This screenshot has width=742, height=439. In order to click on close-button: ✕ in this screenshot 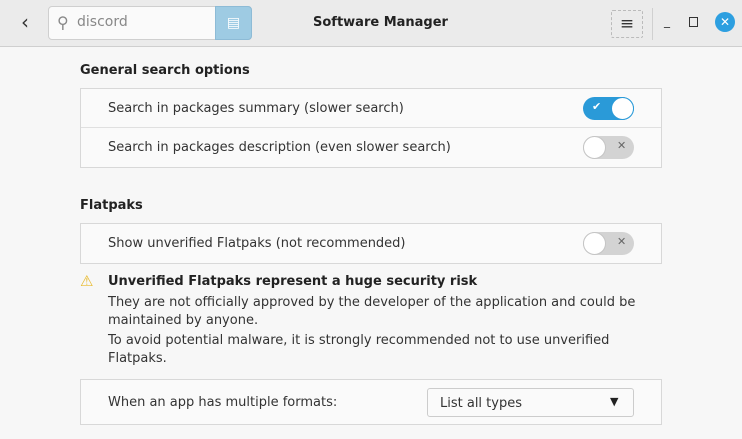, I will do `click(725, 22)`.